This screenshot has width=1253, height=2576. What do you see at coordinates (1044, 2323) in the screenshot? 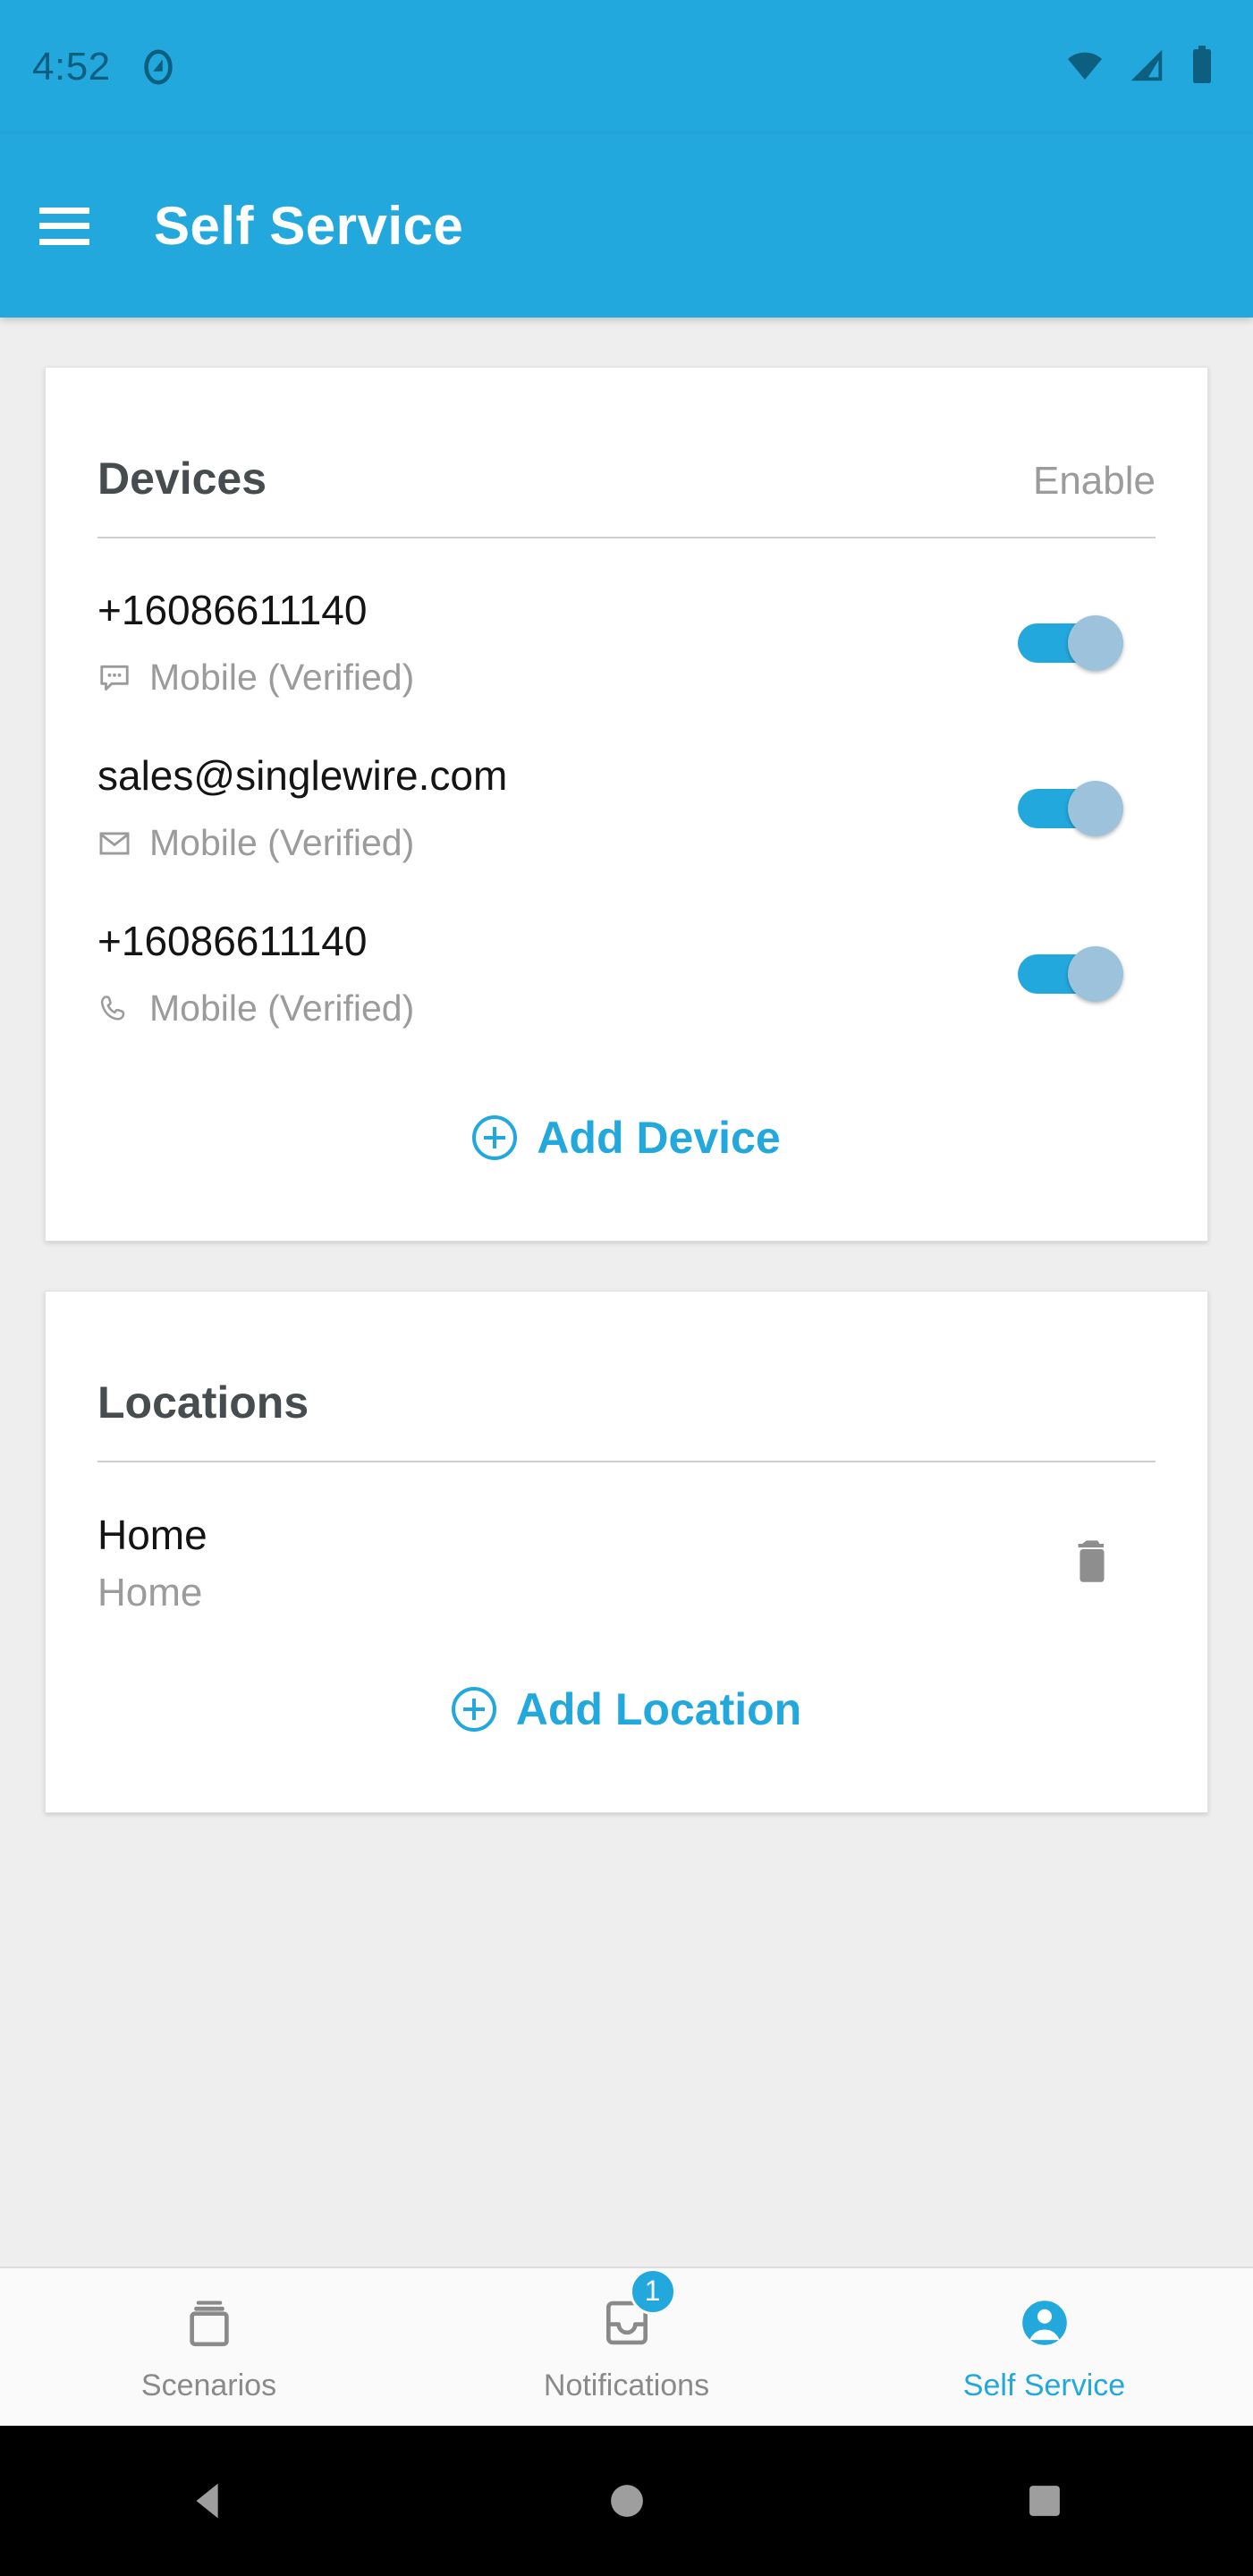
I see `person-icon` at bounding box center [1044, 2323].